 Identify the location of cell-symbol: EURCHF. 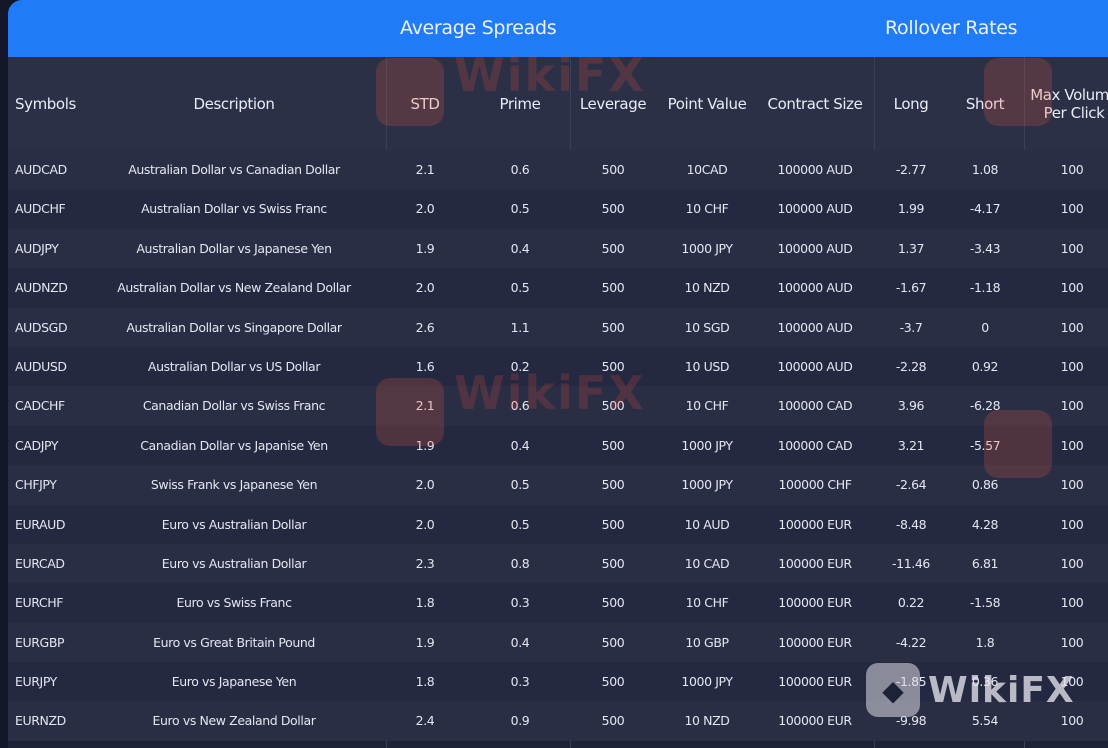
(39, 603).